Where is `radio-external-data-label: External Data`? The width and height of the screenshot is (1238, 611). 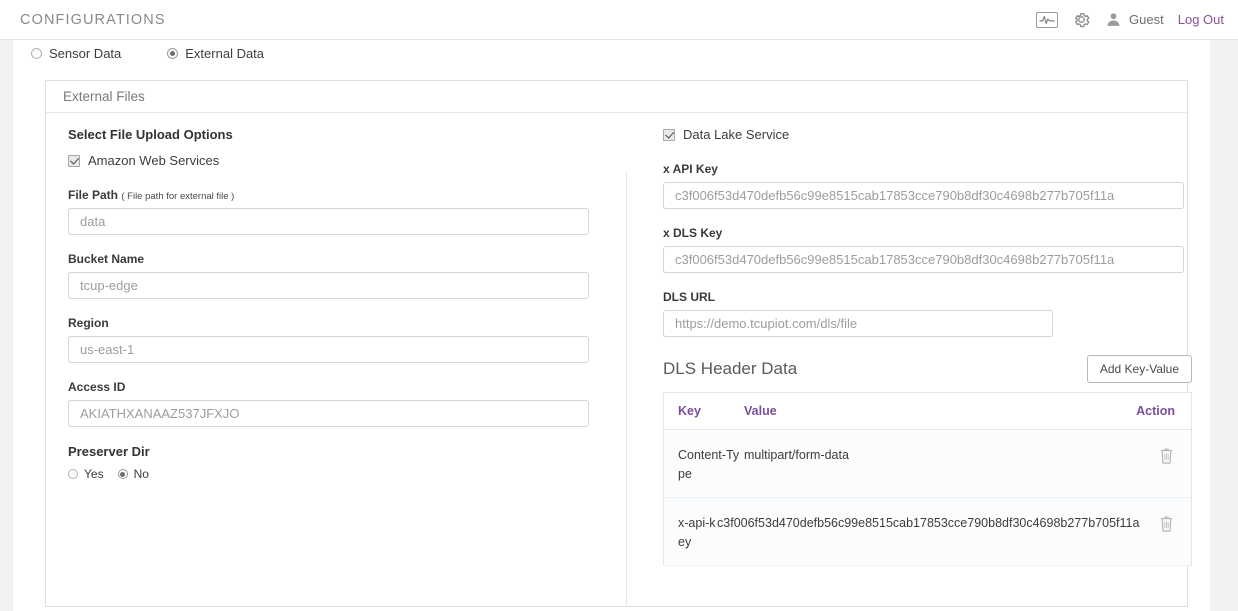 radio-external-data-label: External Data is located at coordinates (225, 53).